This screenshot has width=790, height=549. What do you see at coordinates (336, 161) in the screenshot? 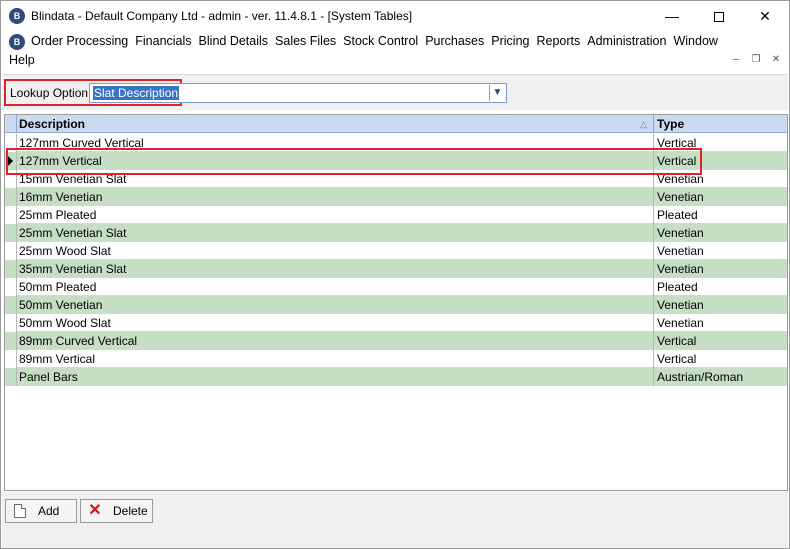
I see `cell-description: 127mm Vertical` at bounding box center [336, 161].